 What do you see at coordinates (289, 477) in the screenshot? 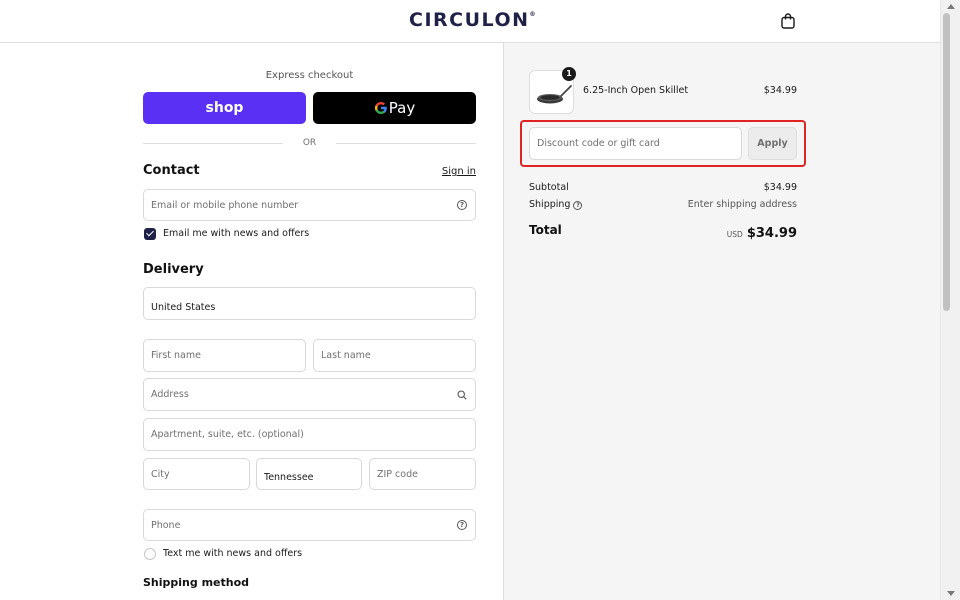
I see `state-value: Tennessee` at bounding box center [289, 477].